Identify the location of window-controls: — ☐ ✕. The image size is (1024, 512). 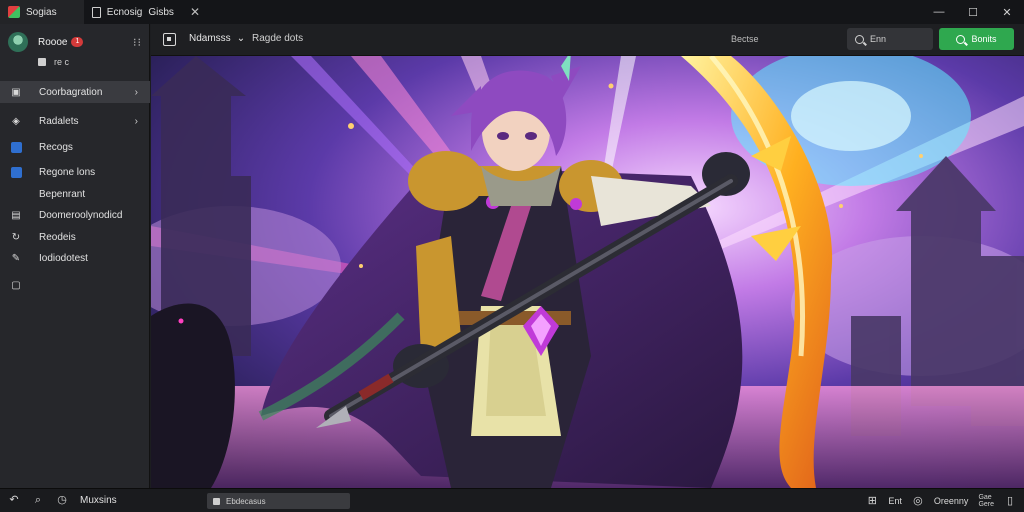
(973, 12).